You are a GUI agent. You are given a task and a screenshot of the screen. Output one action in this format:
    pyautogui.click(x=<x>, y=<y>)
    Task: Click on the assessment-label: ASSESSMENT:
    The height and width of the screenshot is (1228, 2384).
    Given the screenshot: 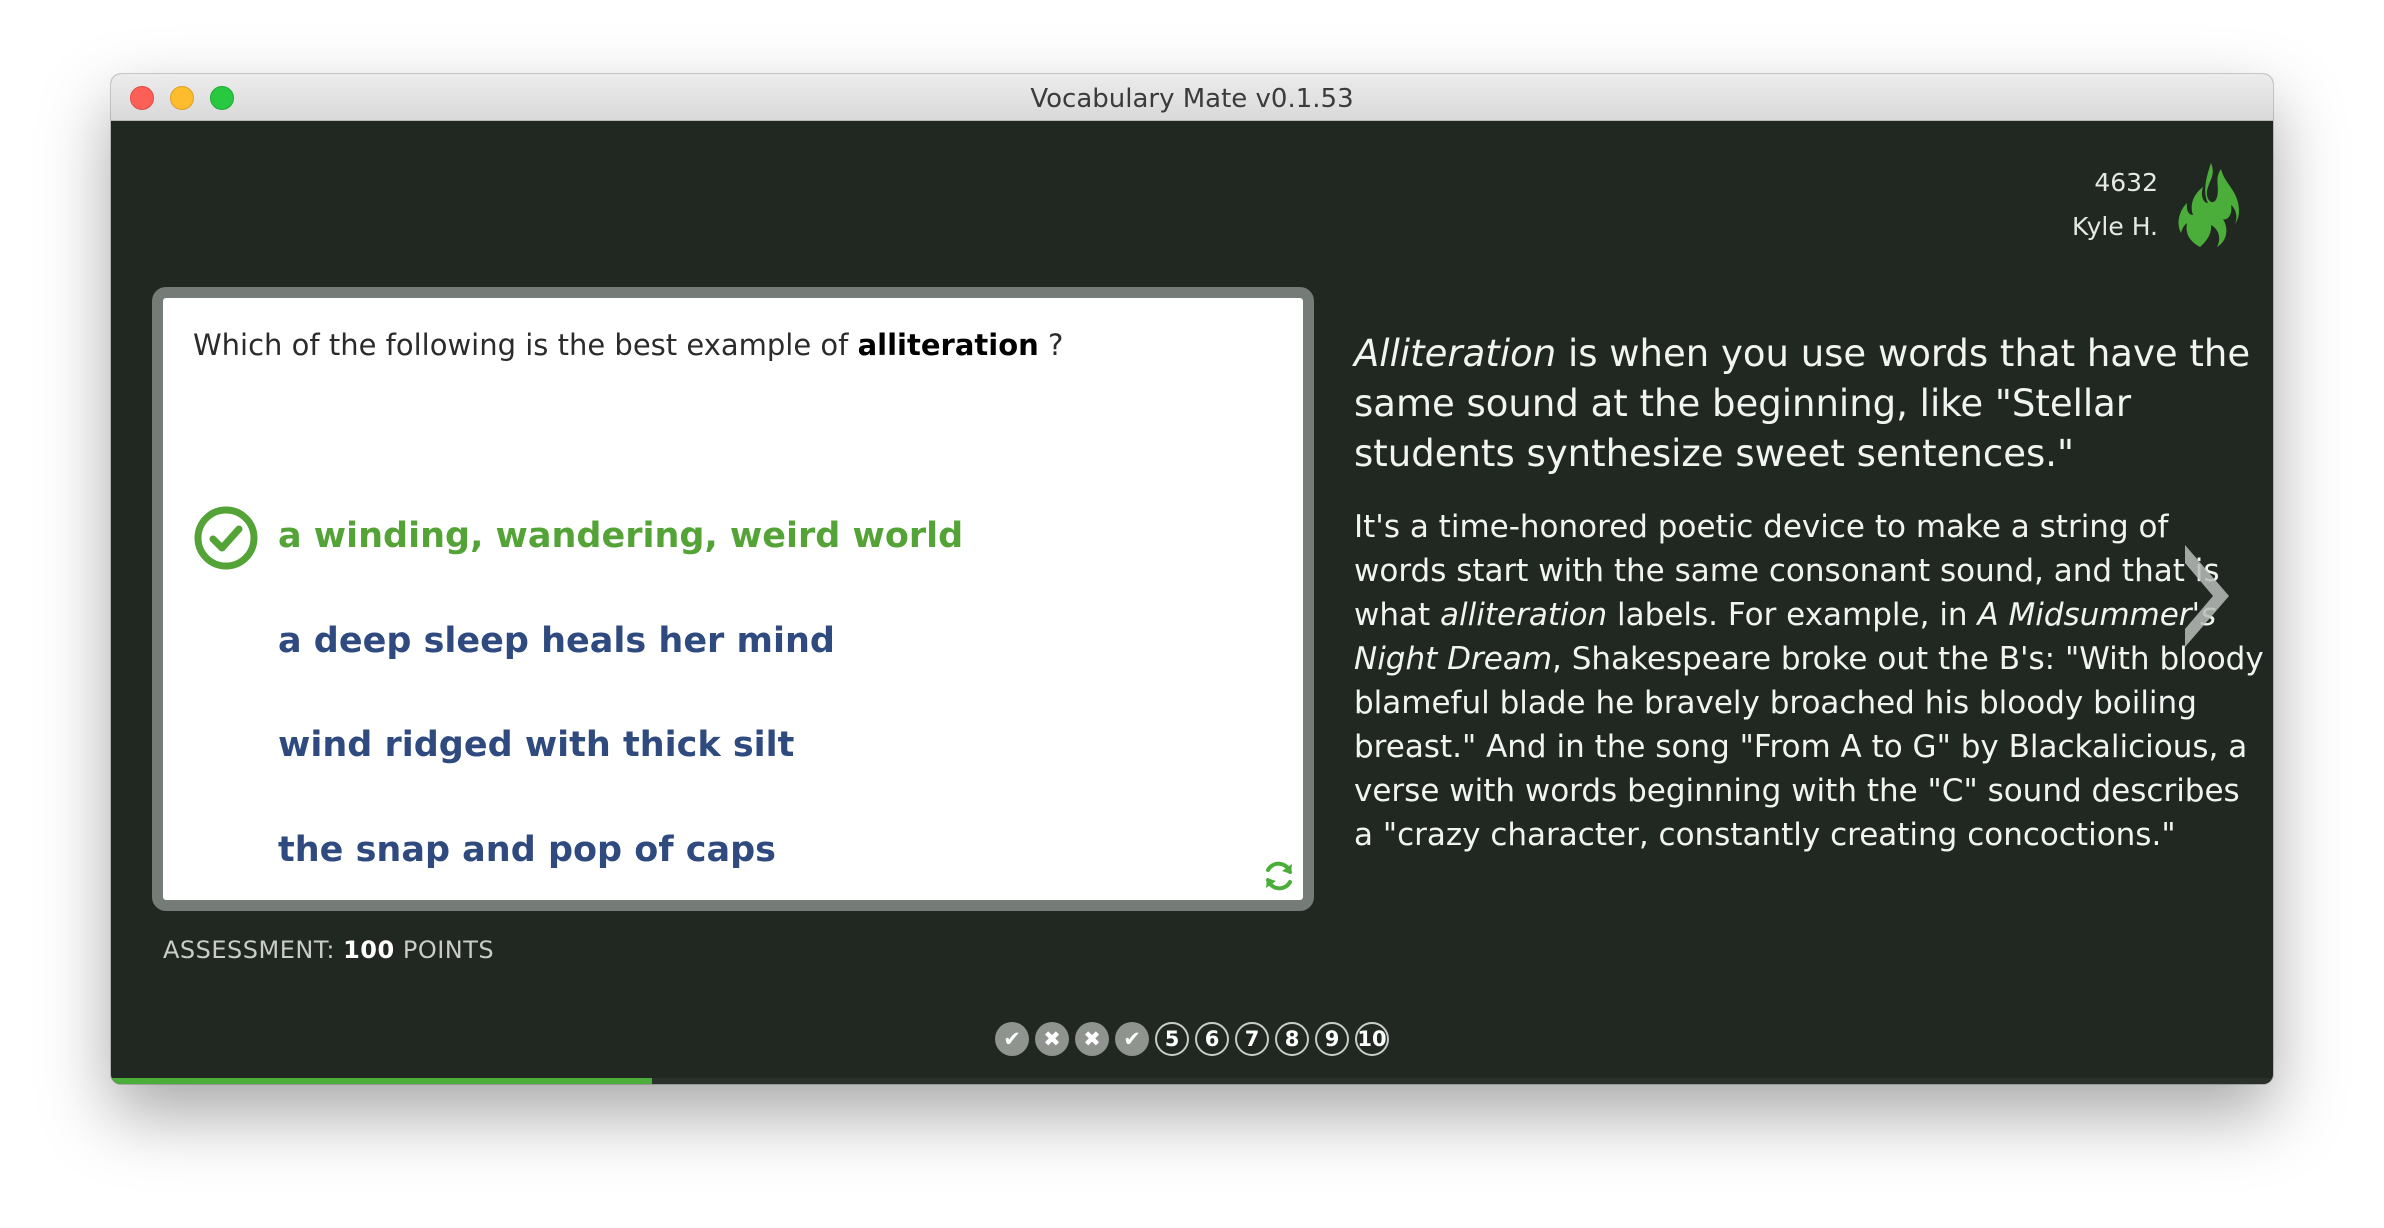 What is the action you would take?
    pyautogui.click(x=249, y=950)
    